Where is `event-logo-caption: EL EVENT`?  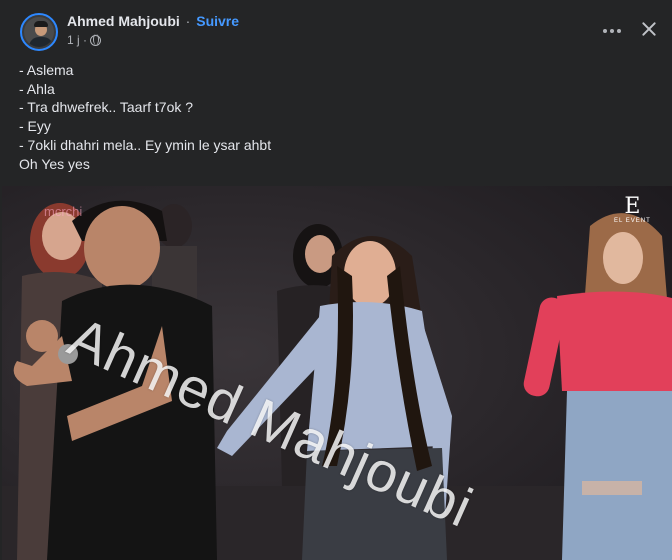 event-logo-caption: EL EVENT is located at coordinates (632, 221).